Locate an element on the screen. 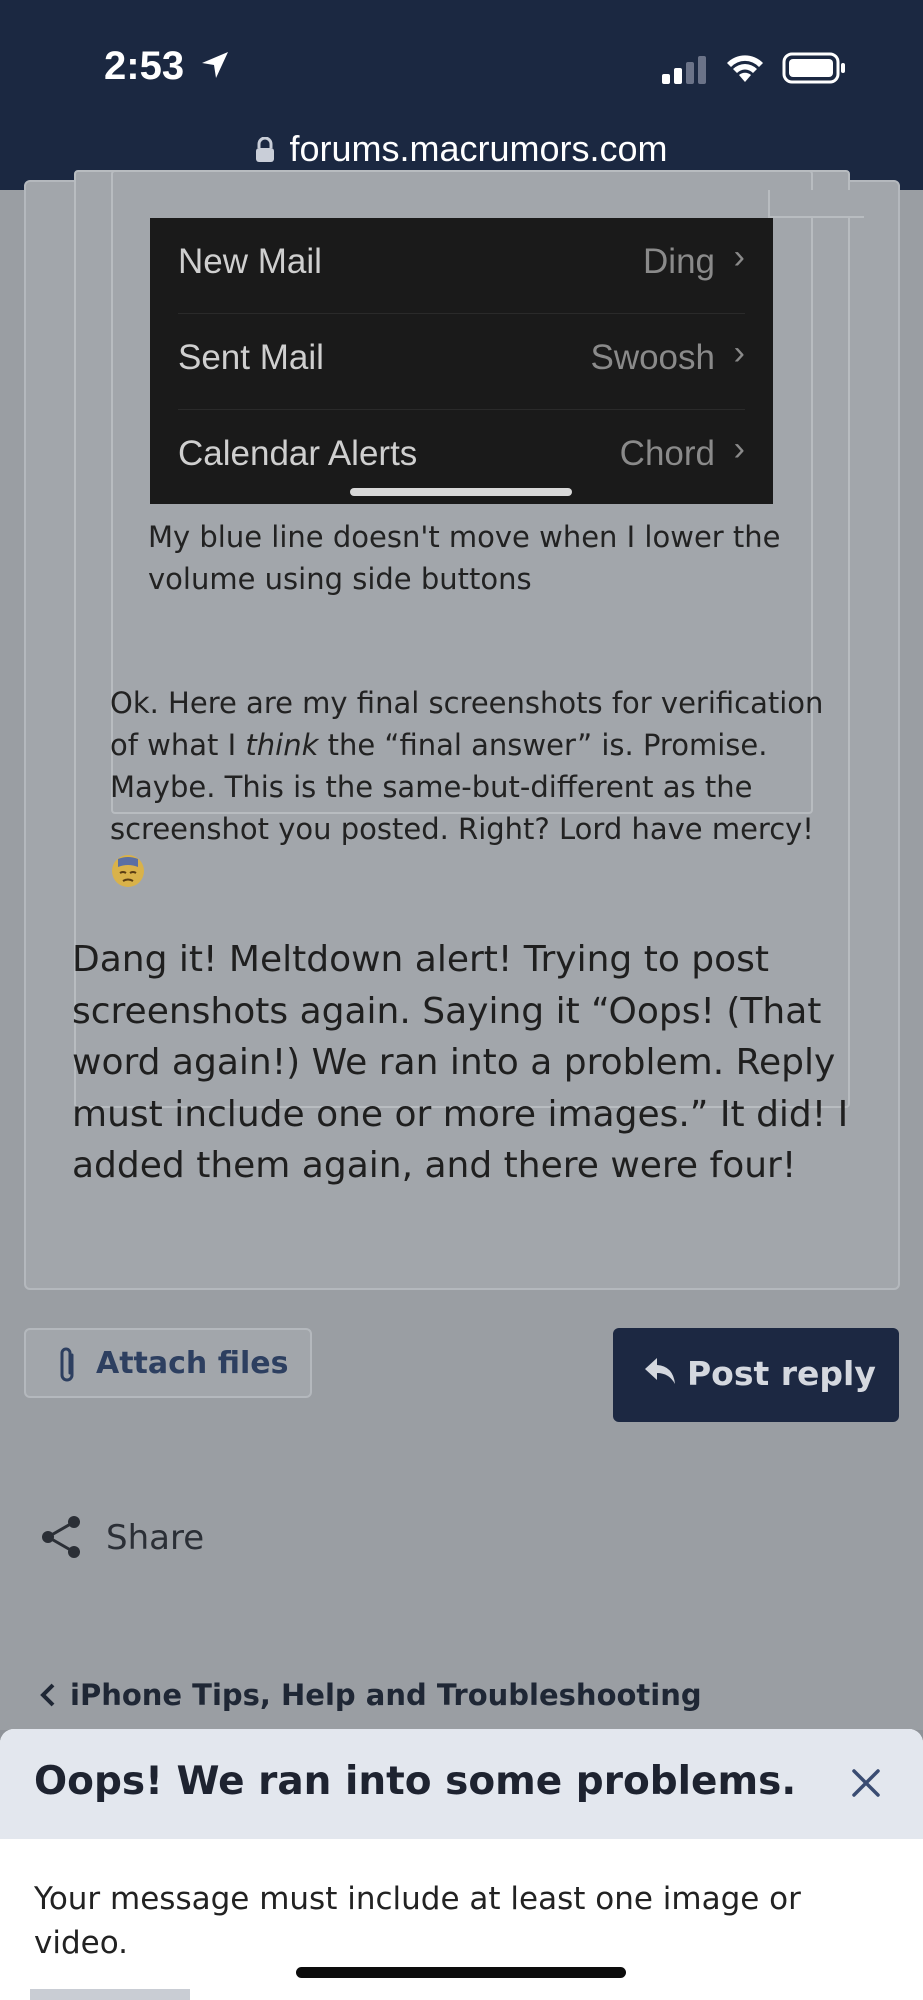  attach-files-label: Attach files is located at coordinates (192, 1363).